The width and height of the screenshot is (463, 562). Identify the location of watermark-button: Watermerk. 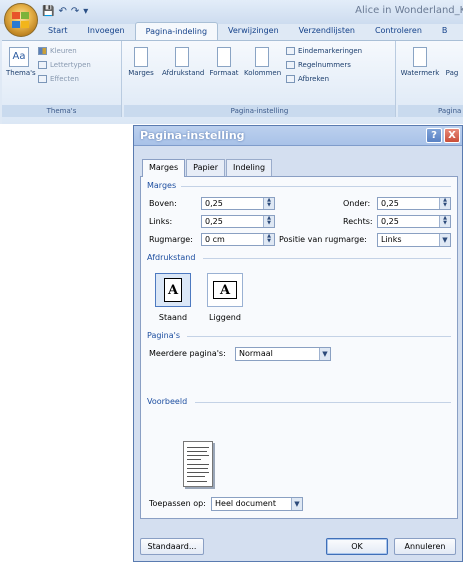
(420, 62).